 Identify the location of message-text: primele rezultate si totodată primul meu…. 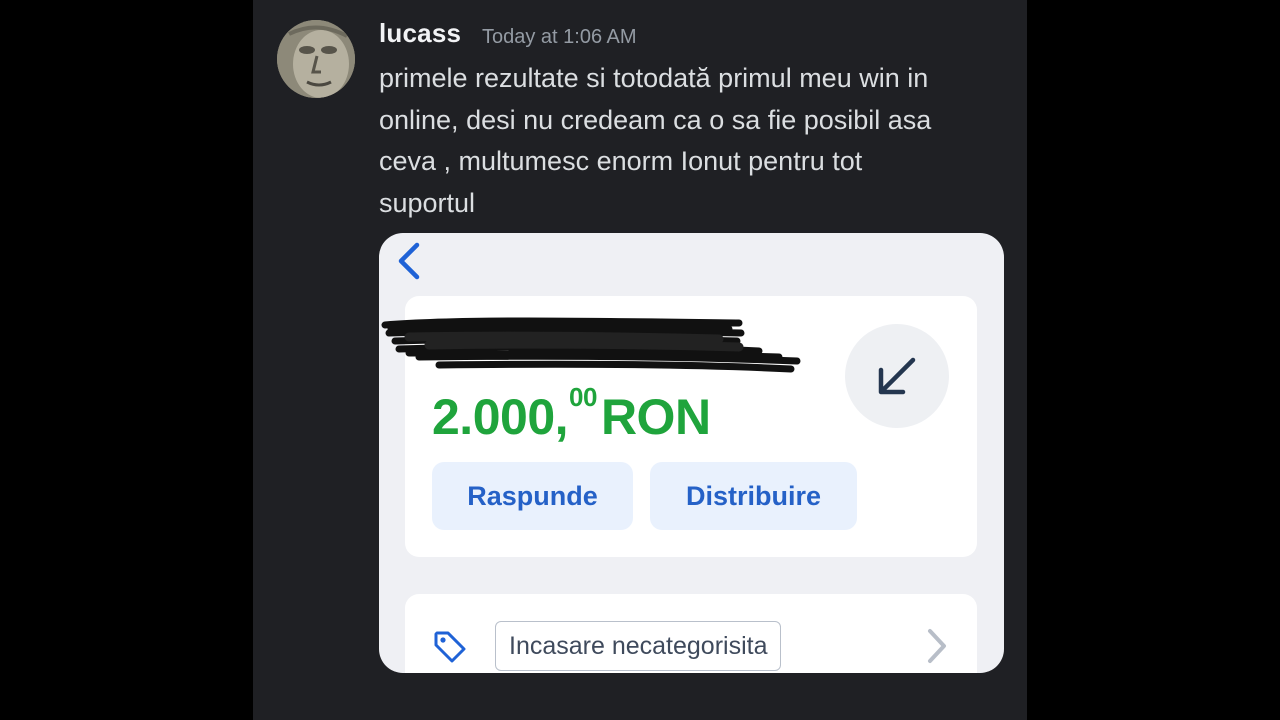
(699, 141).